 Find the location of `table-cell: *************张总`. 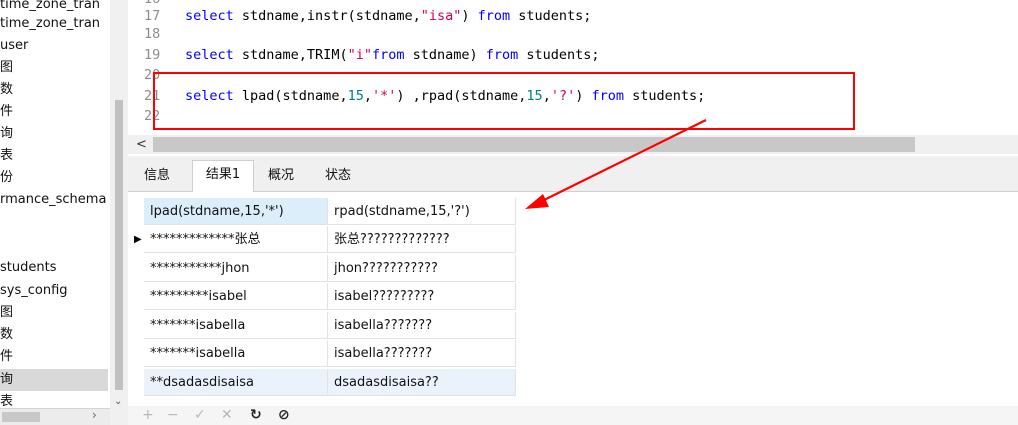

table-cell: *************张总 is located at coordinates (236, 239).